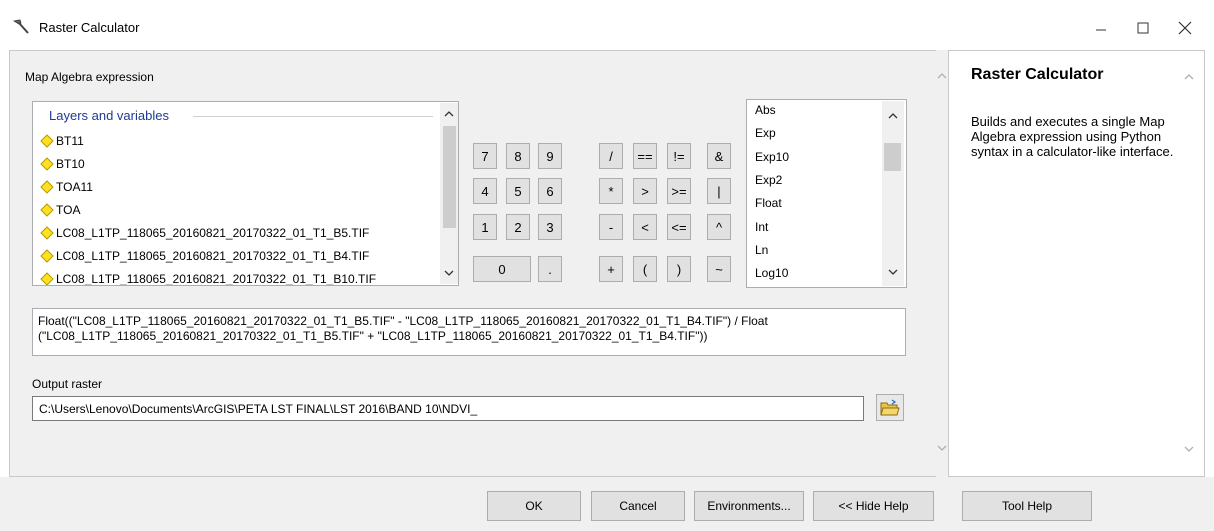 This screenshot has height=531, width=1214. I want to click on window-title: Raster Calculator, so click(89, 27).